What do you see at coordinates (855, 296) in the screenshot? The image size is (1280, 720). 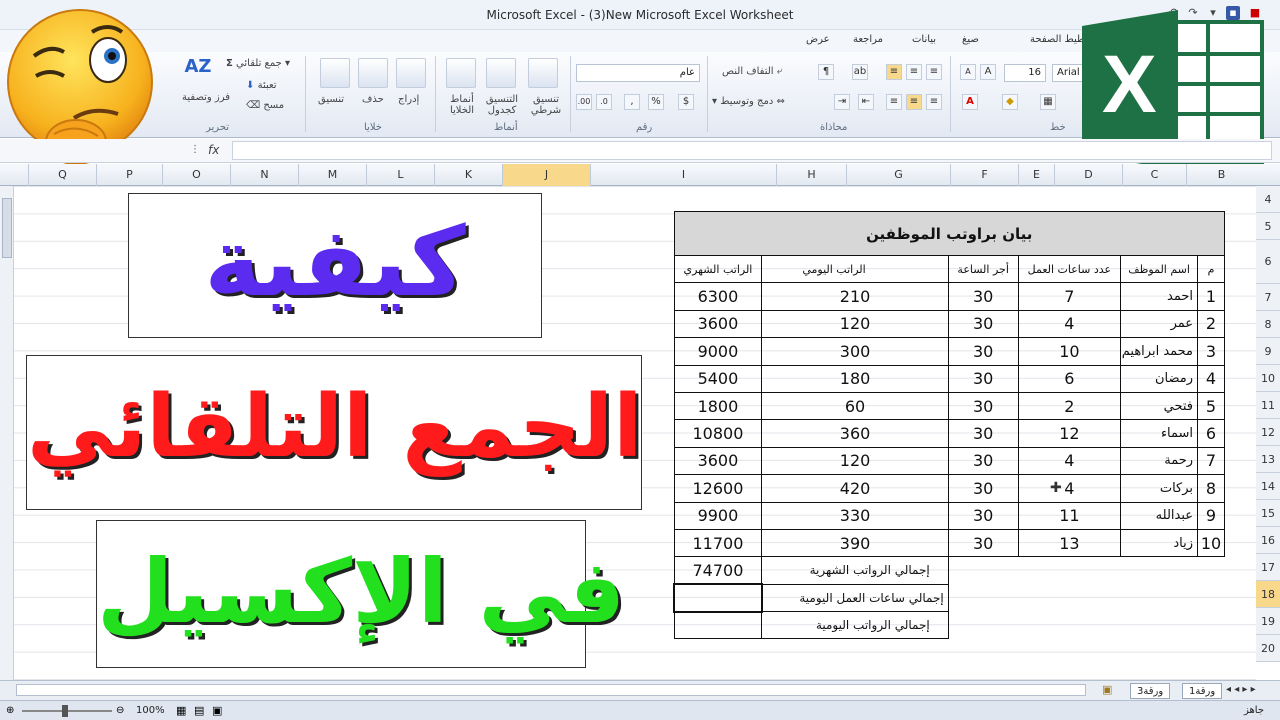 I see `table-cell: 210` at bounding box center [855, 296].